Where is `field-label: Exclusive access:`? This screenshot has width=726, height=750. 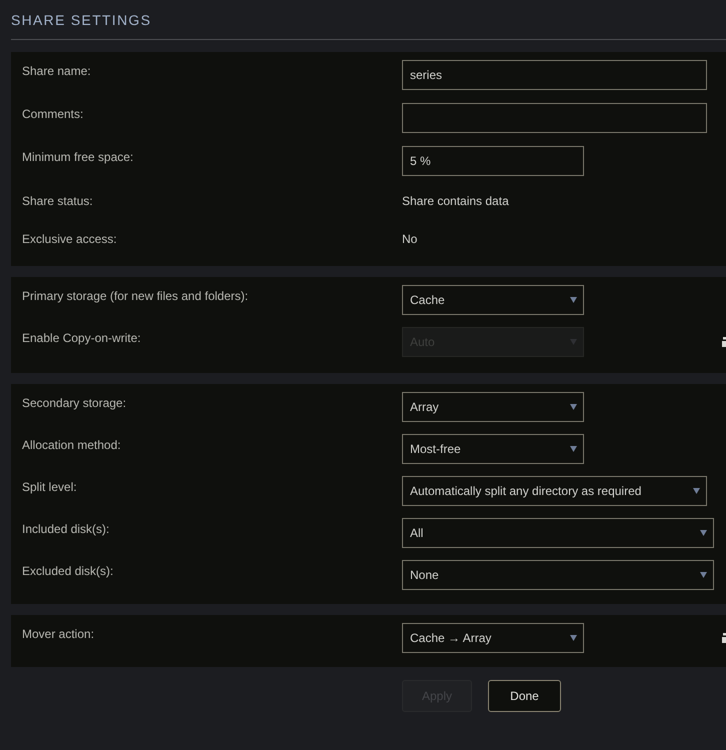 field-label: Exclusive access: is located at coordinates (70, 239).